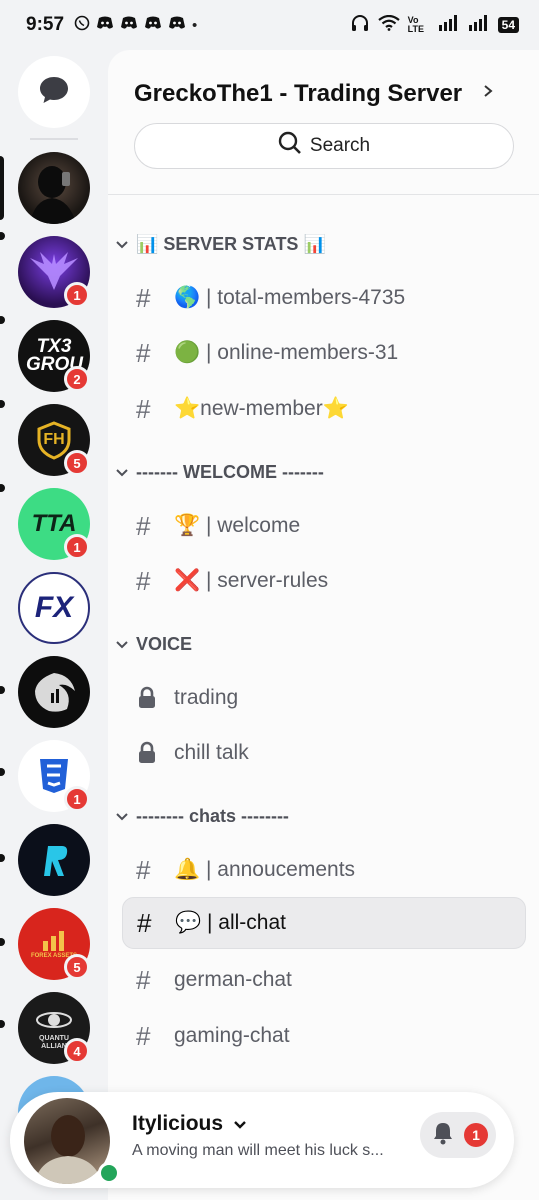 This screenshot has width=539, height=1200. What do you see at coordinates (434, 25) in the screenshot?
I see `system-icons: Vo LTE 54` at bounding box center [434, 25].